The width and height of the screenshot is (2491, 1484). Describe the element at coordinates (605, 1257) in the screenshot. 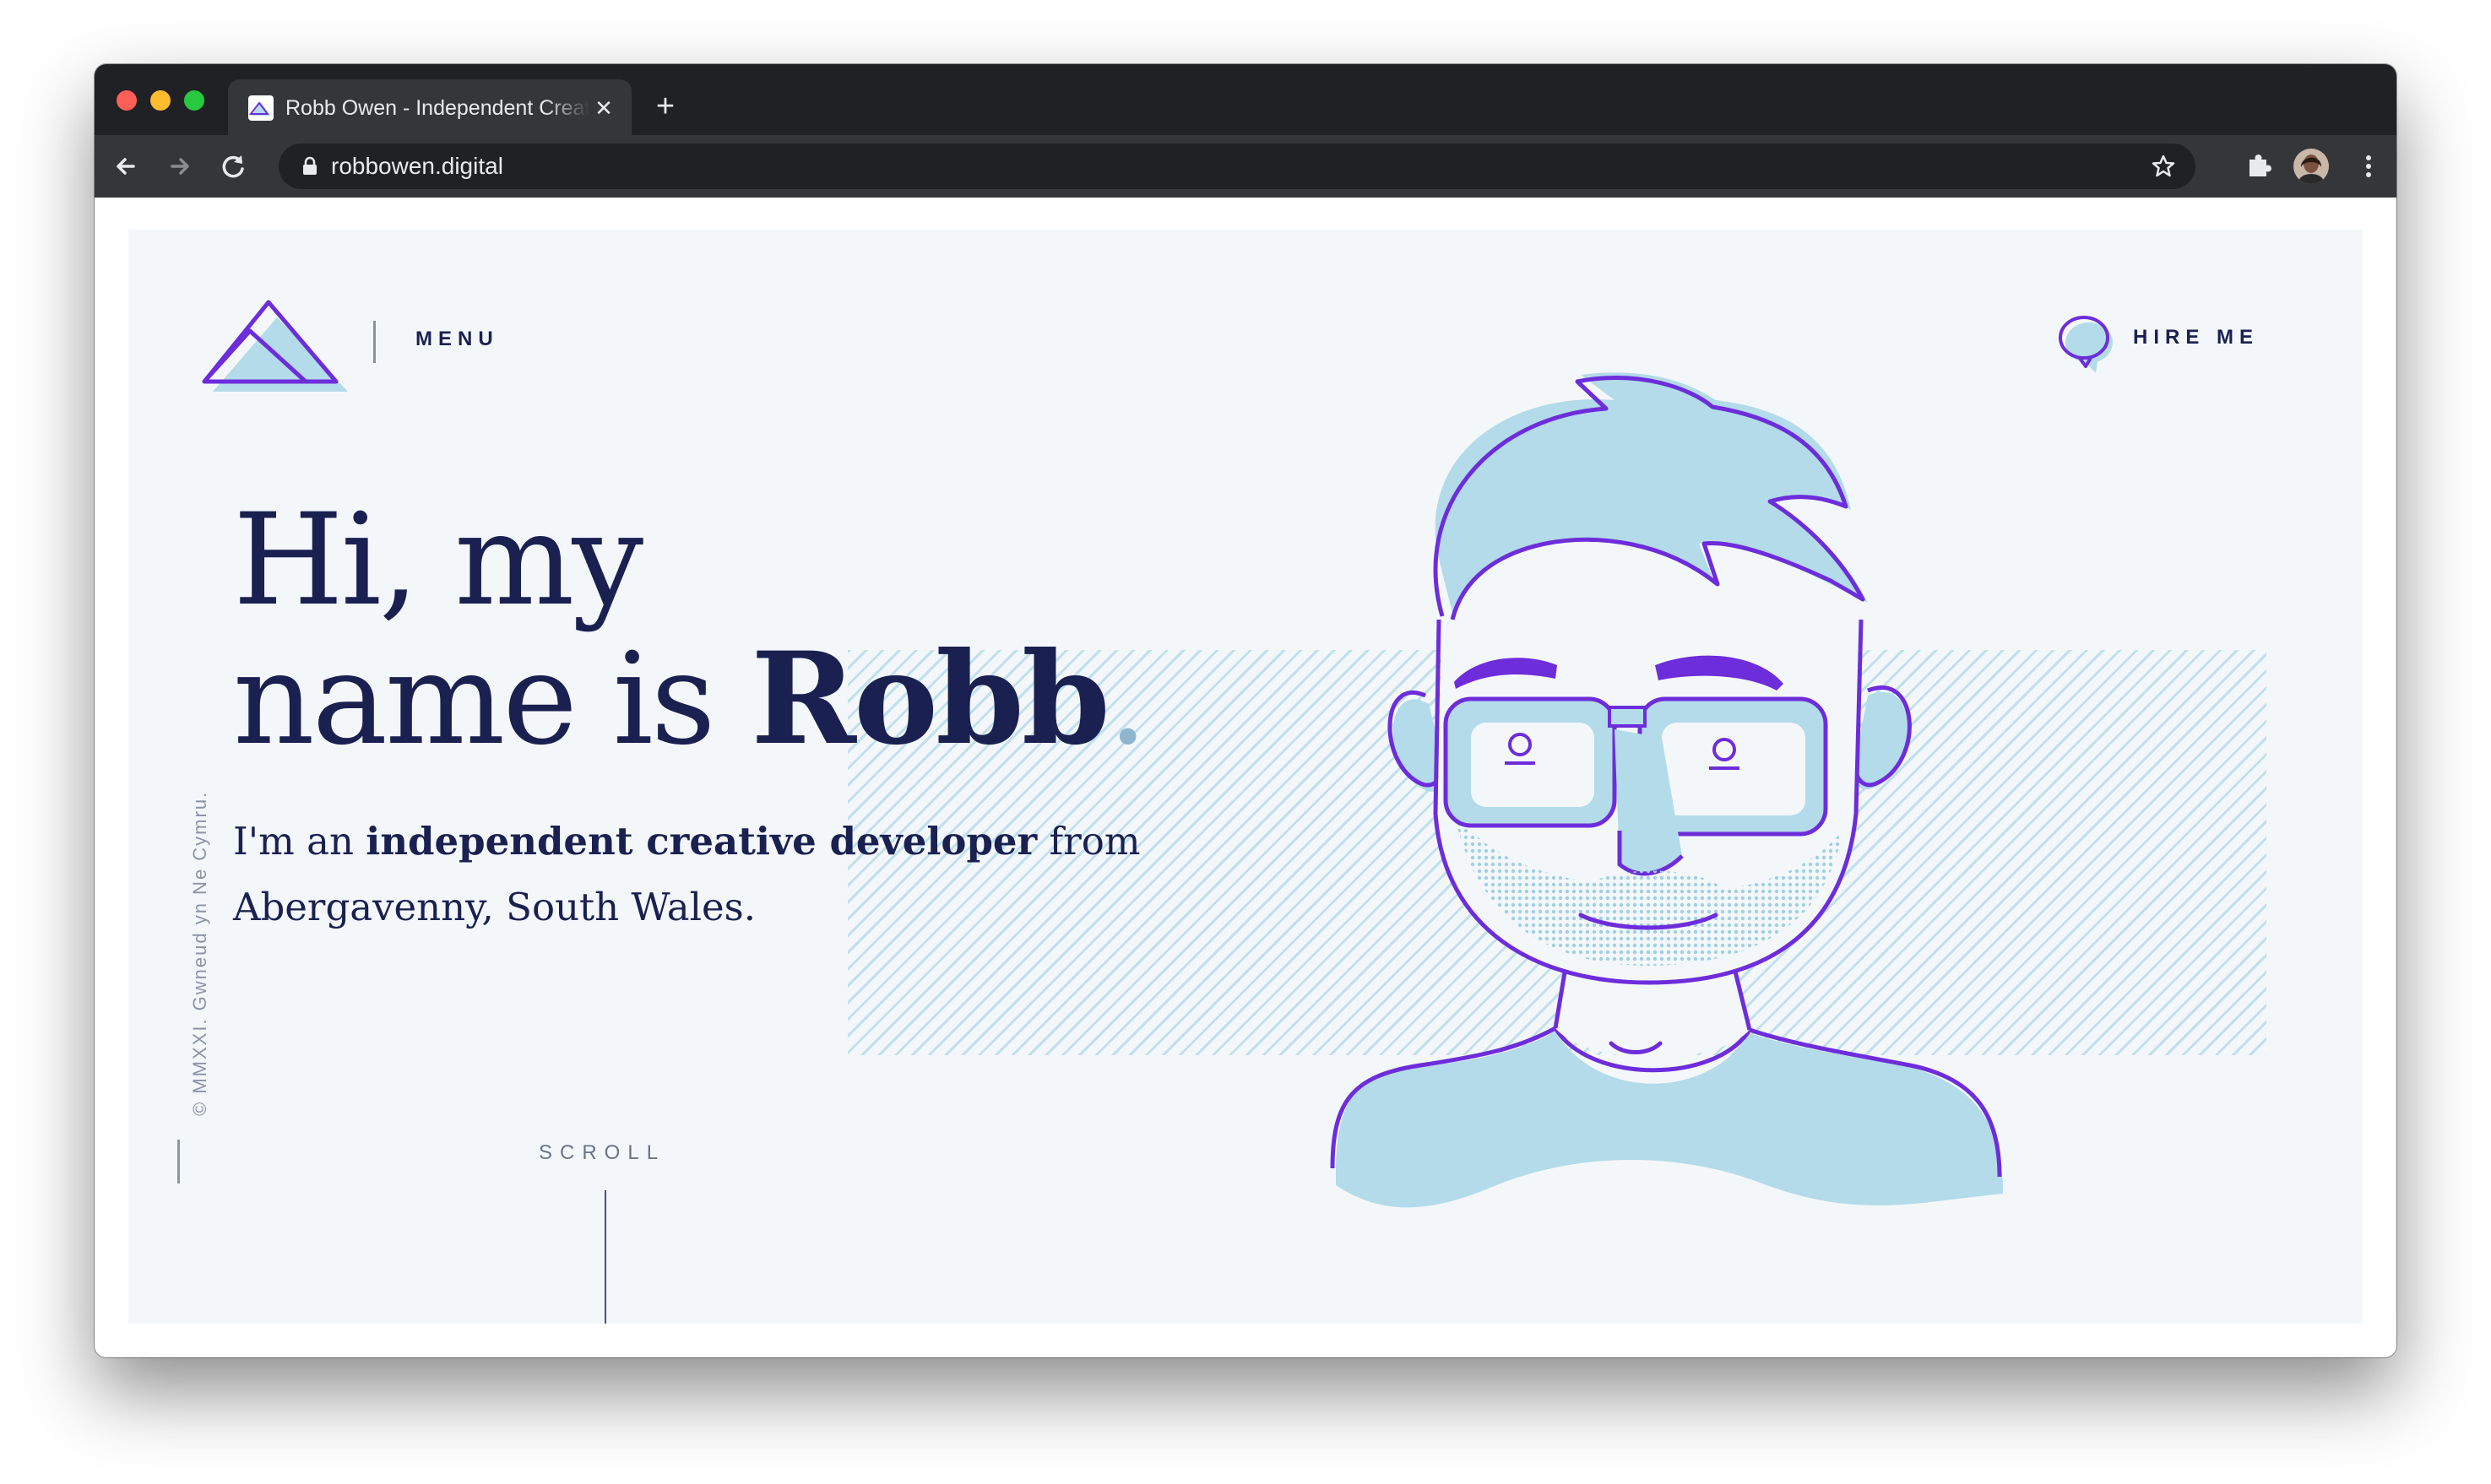

I see `scroll-indicator-line` at that location.